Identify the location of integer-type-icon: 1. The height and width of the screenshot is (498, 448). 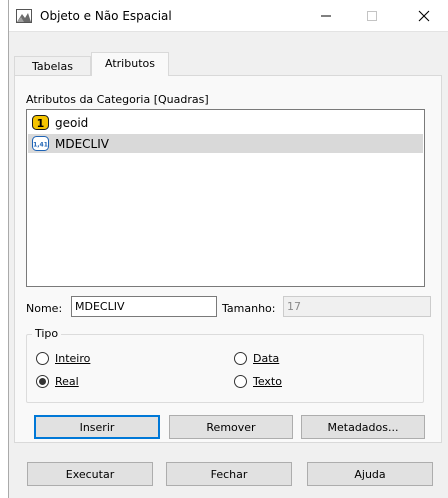
(40, 122).